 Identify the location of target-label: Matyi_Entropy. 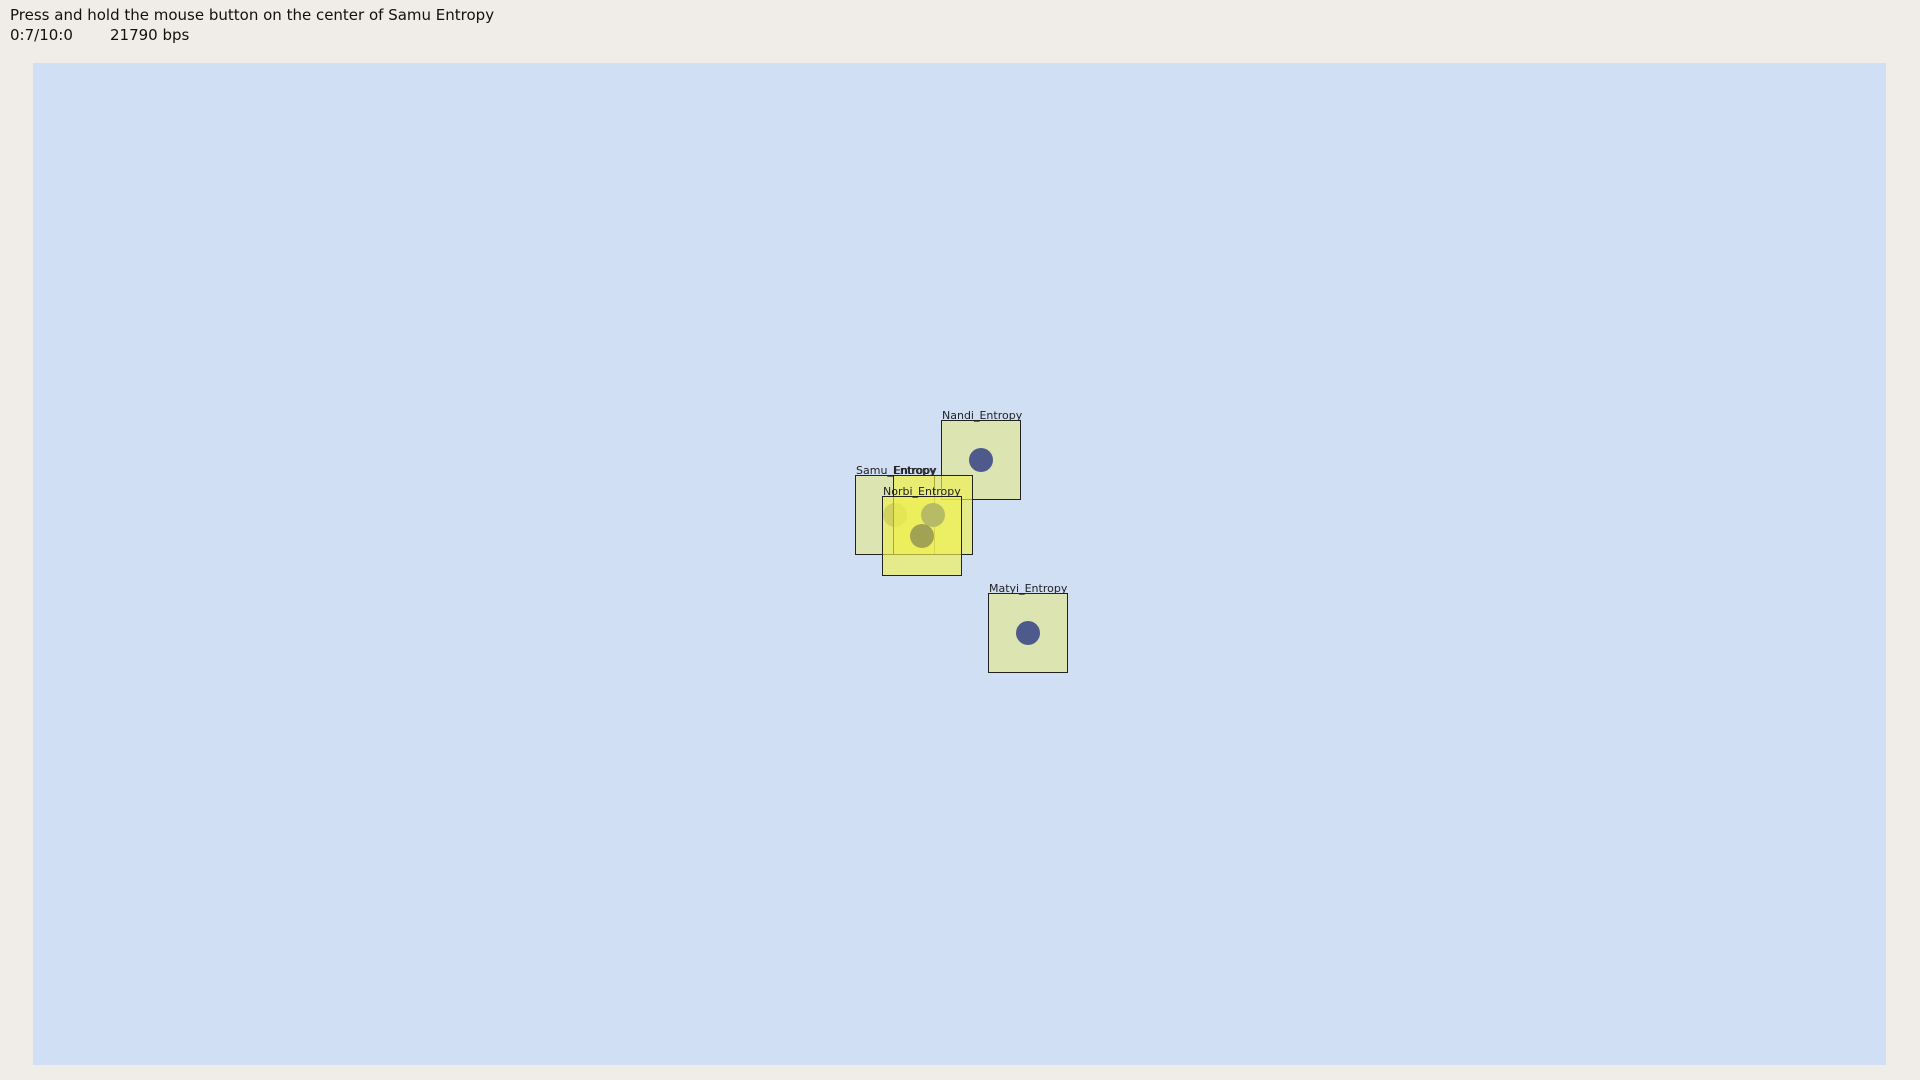
(1028, 588).